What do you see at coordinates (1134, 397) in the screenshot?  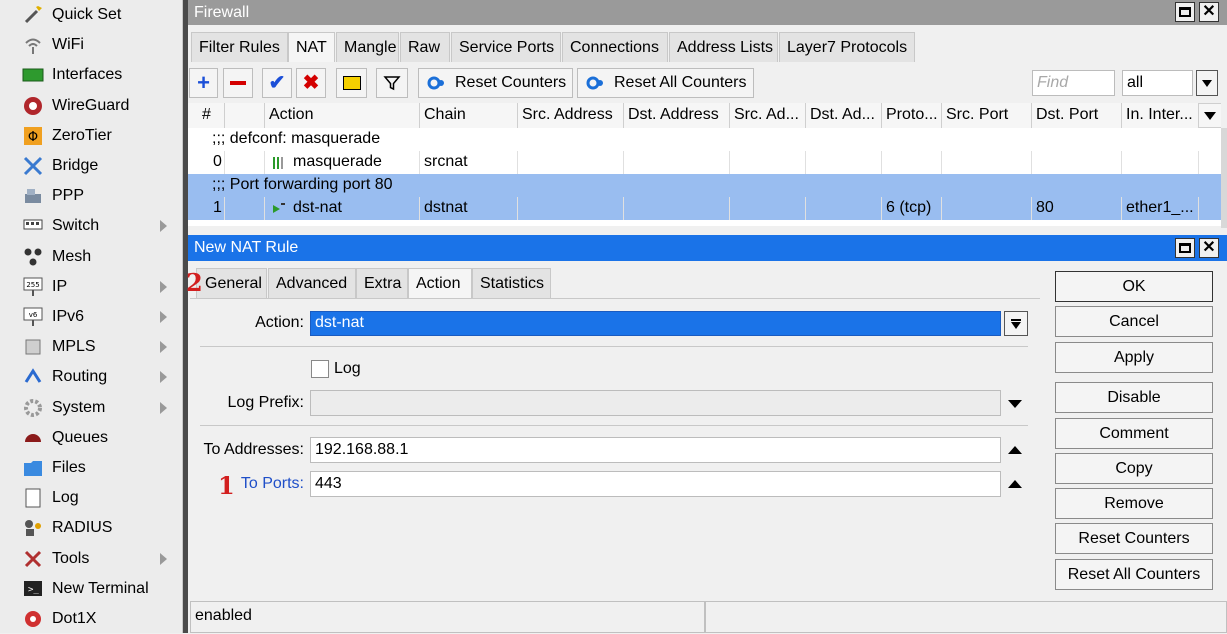 I see `disable-button: Disable` at bounding box center [1134, 397].